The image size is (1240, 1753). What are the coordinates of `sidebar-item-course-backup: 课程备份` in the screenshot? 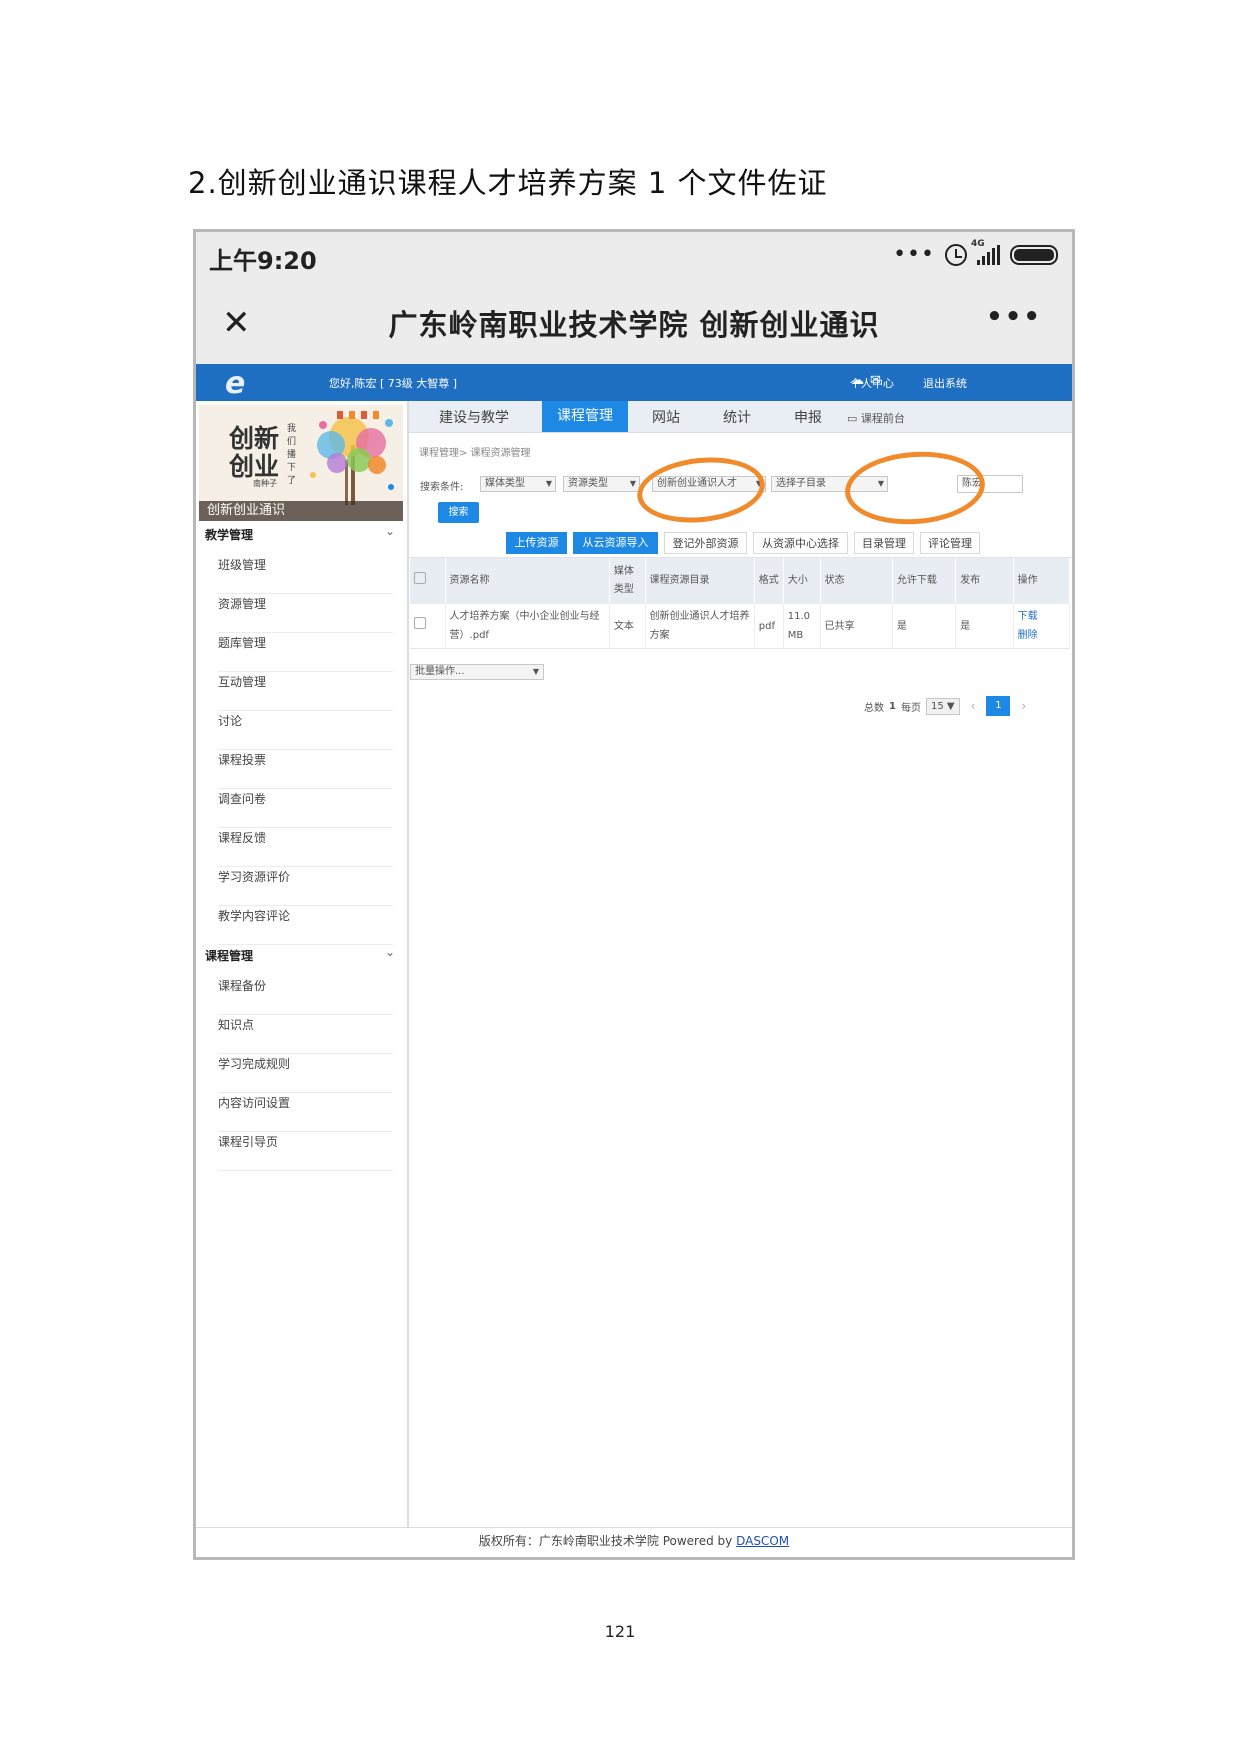 It's located at (305, 995).